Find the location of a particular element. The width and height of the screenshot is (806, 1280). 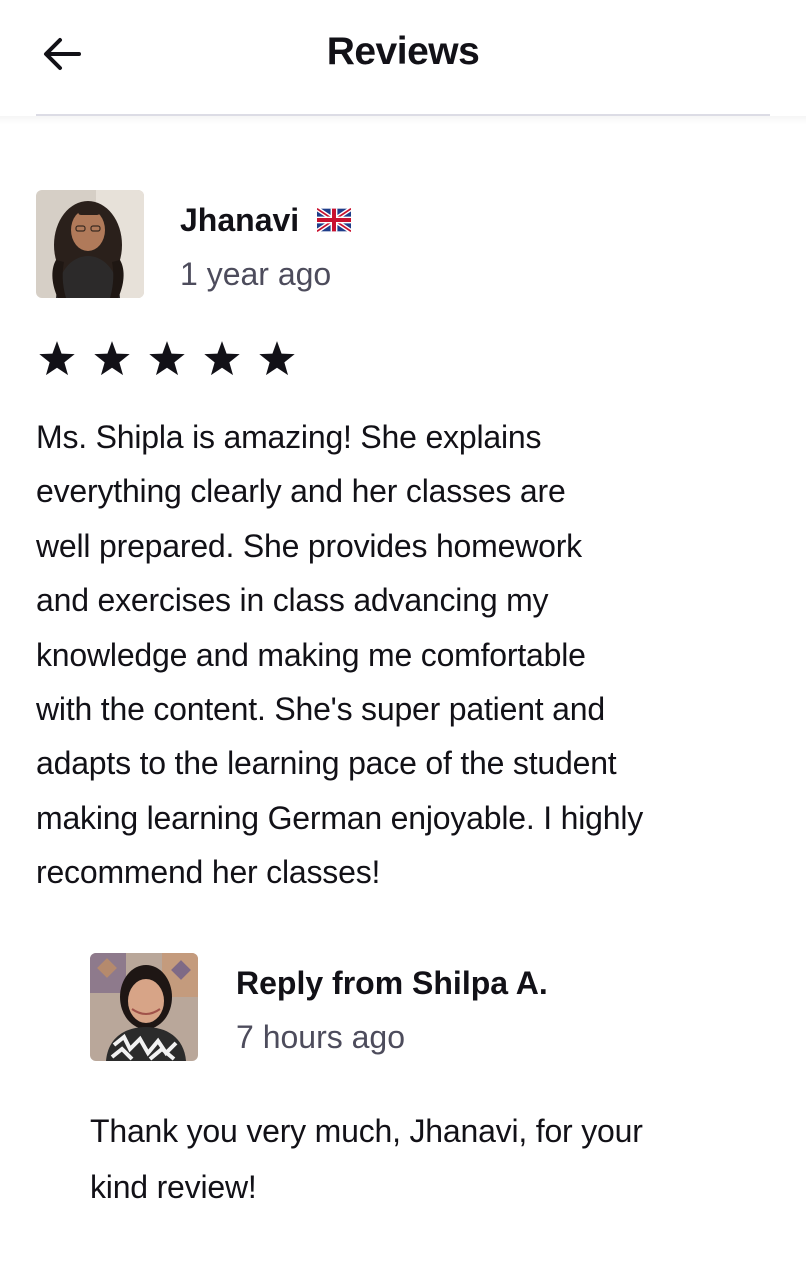

top-app-bar: Reviews is located at coordinates (403, 52).